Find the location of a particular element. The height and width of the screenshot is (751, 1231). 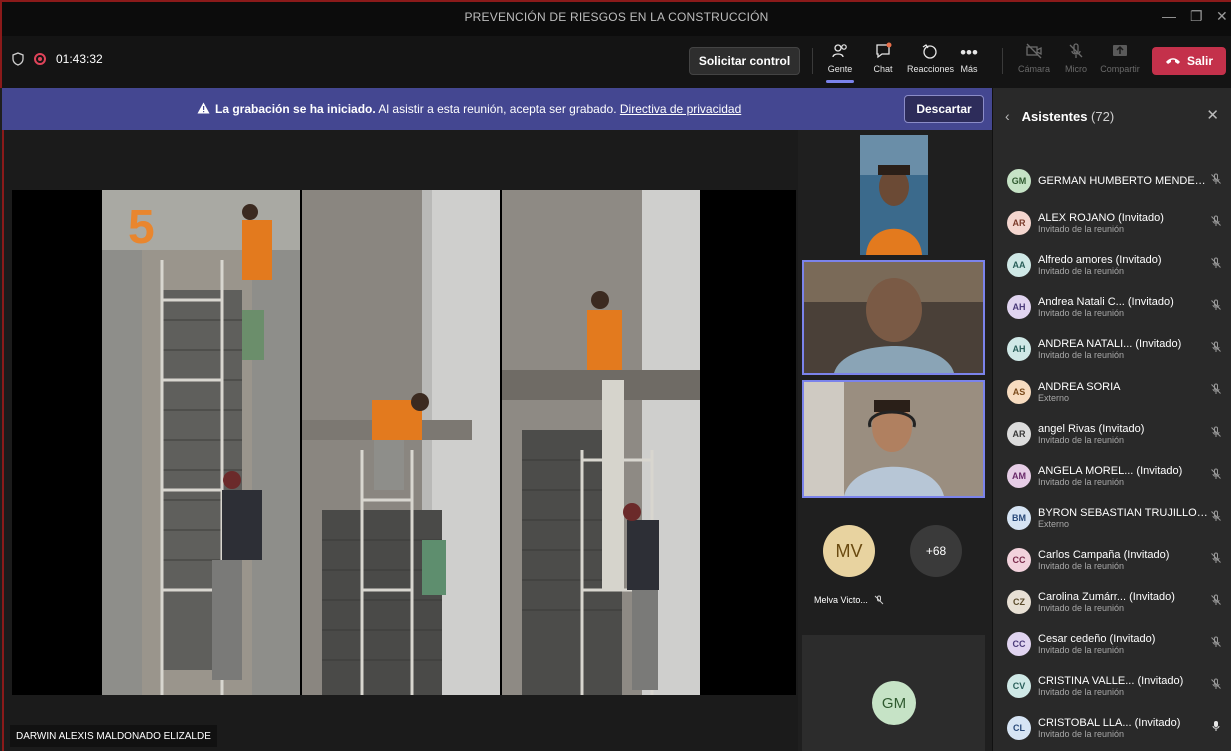

slide-number: 5 is located at coordinates (141, 227).